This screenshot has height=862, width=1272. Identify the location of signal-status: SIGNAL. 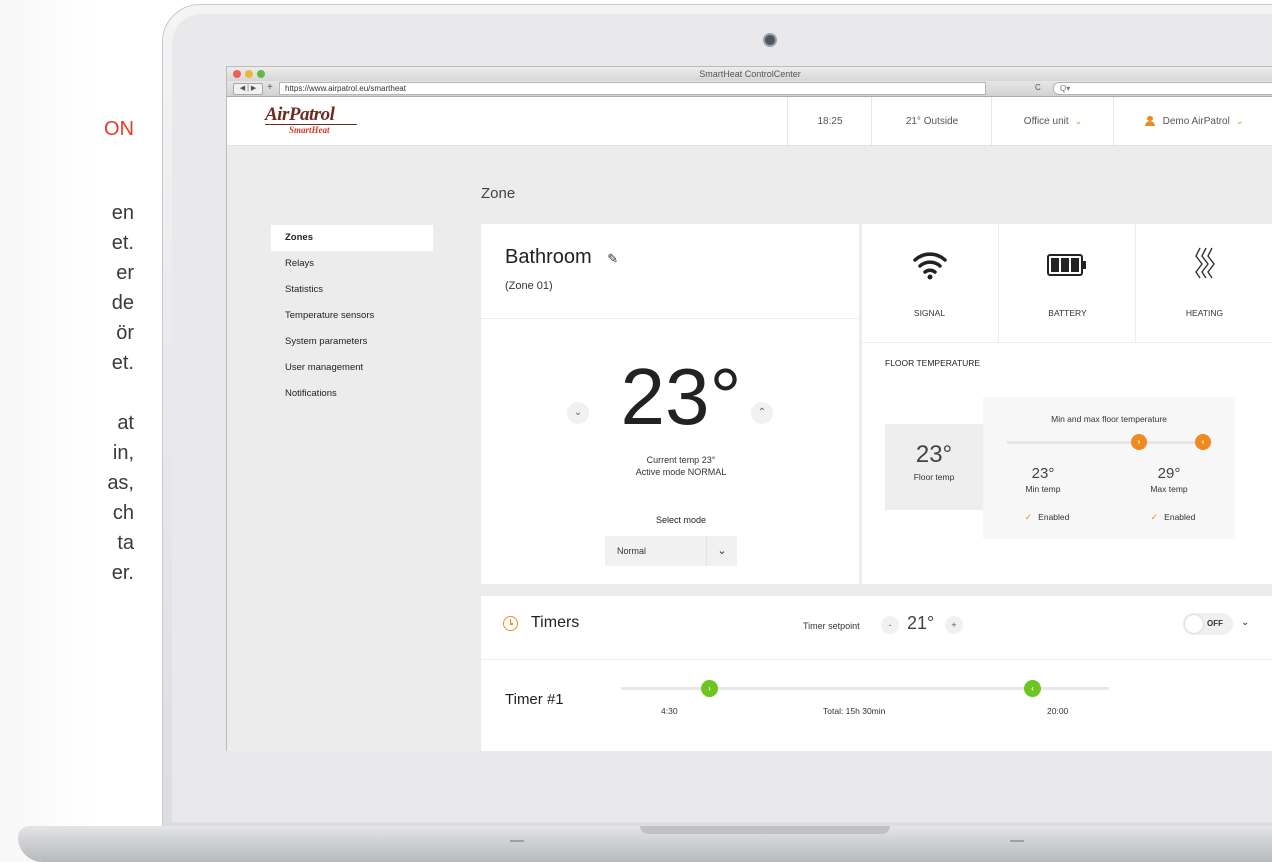
(929, 283).